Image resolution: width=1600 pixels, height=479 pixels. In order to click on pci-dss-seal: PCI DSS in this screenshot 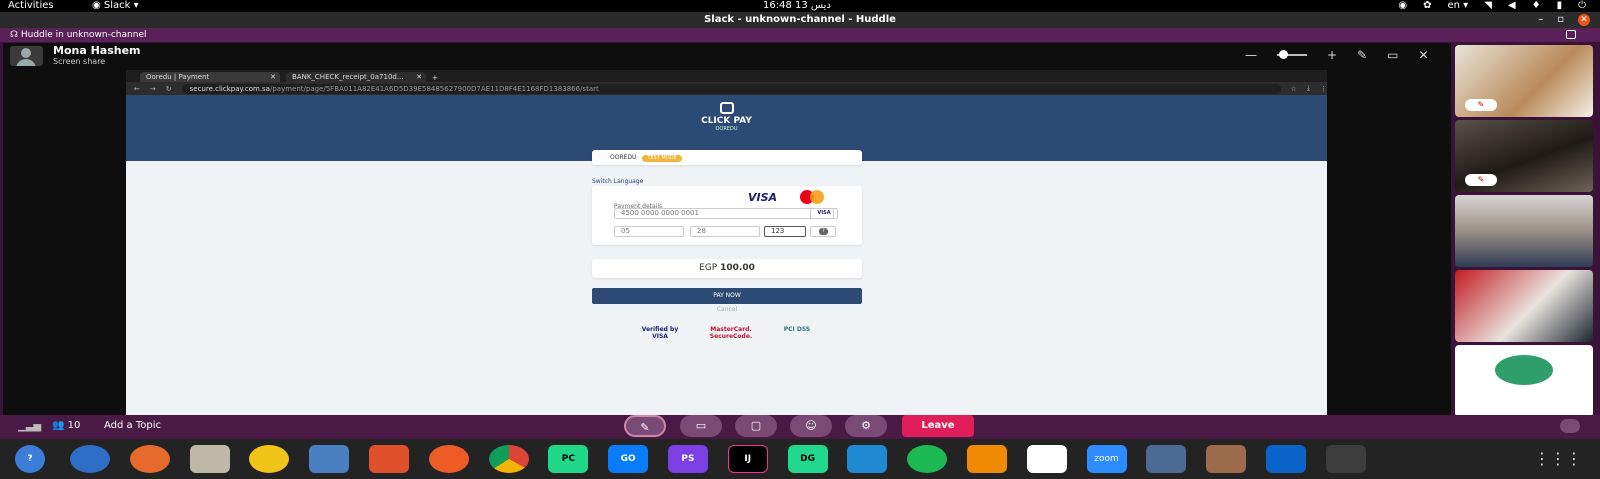, I will do `click(797, 329)`.